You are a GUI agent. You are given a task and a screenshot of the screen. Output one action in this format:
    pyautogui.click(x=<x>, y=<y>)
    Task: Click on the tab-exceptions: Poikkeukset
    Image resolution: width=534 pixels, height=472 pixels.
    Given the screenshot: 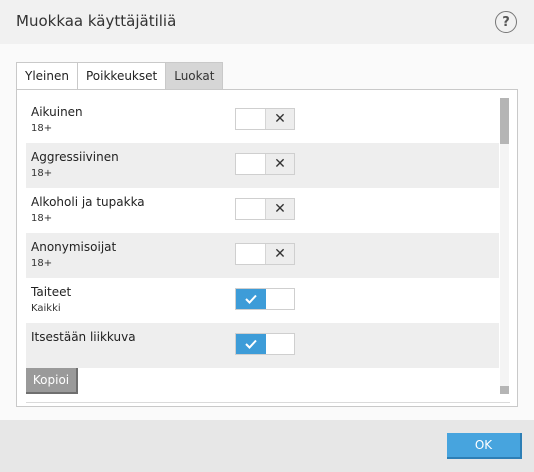 What is the action you would take?
    pyautogui.click(x=121, y=75)
    